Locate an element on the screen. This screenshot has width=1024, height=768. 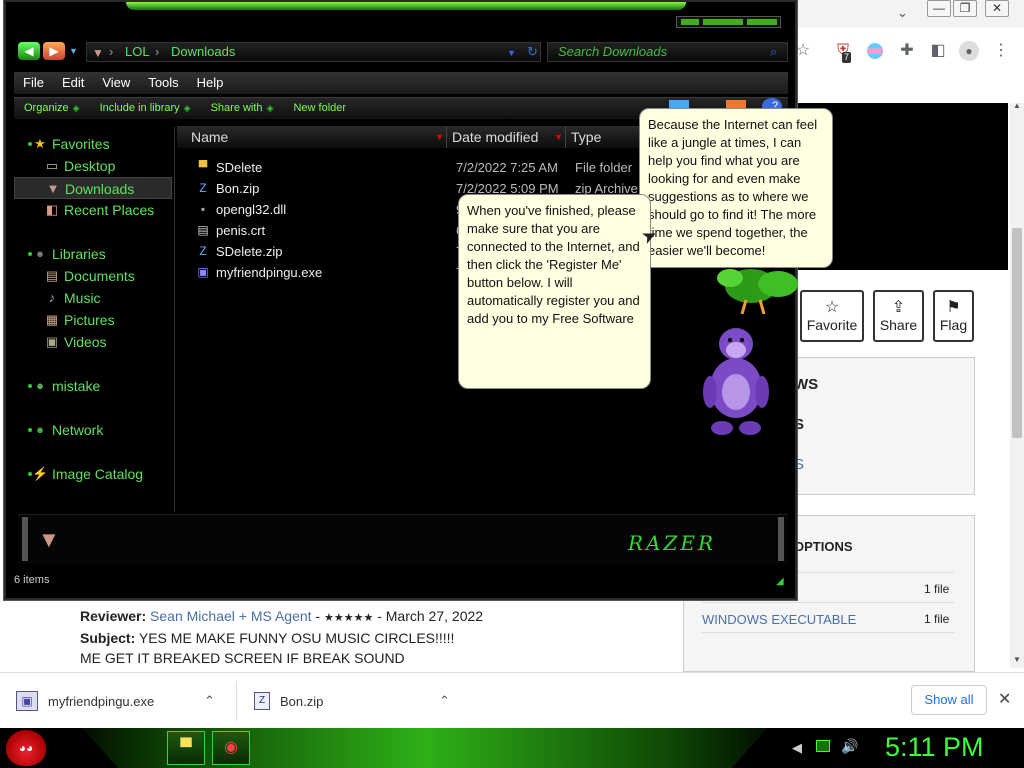
search-placeholder: Search Downloads is located at coordinates (613, 51).